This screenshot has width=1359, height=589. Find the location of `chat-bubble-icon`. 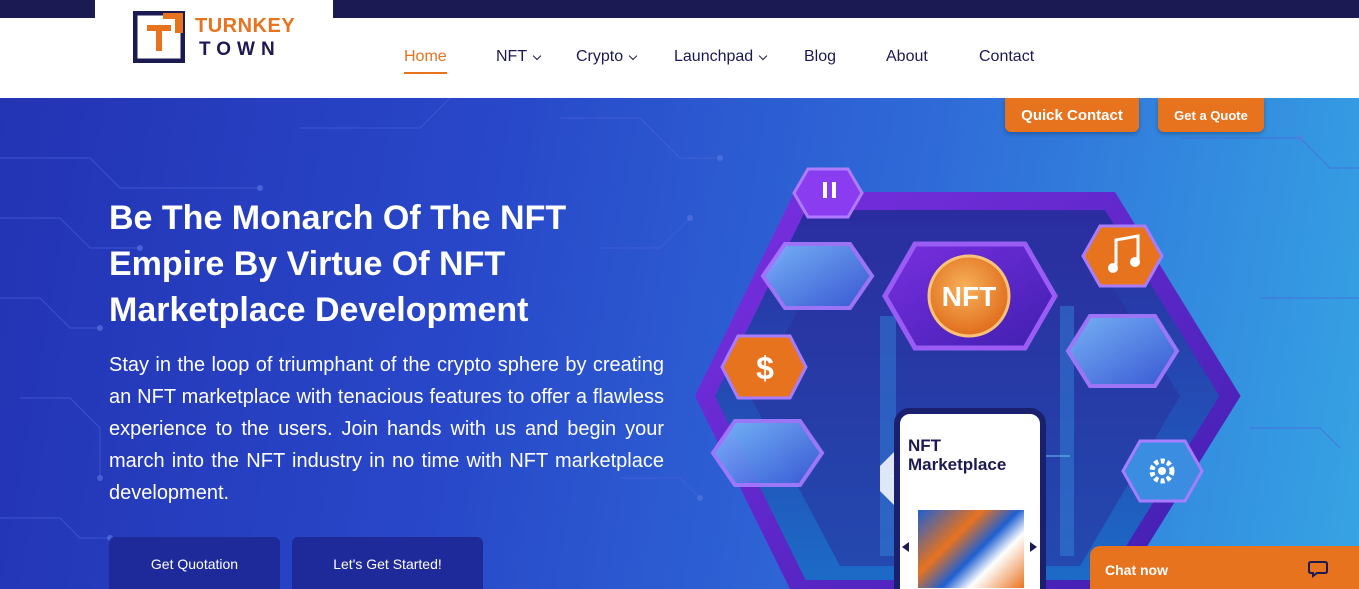

chat-bubble-icon is located at coordinates (1318, 569).